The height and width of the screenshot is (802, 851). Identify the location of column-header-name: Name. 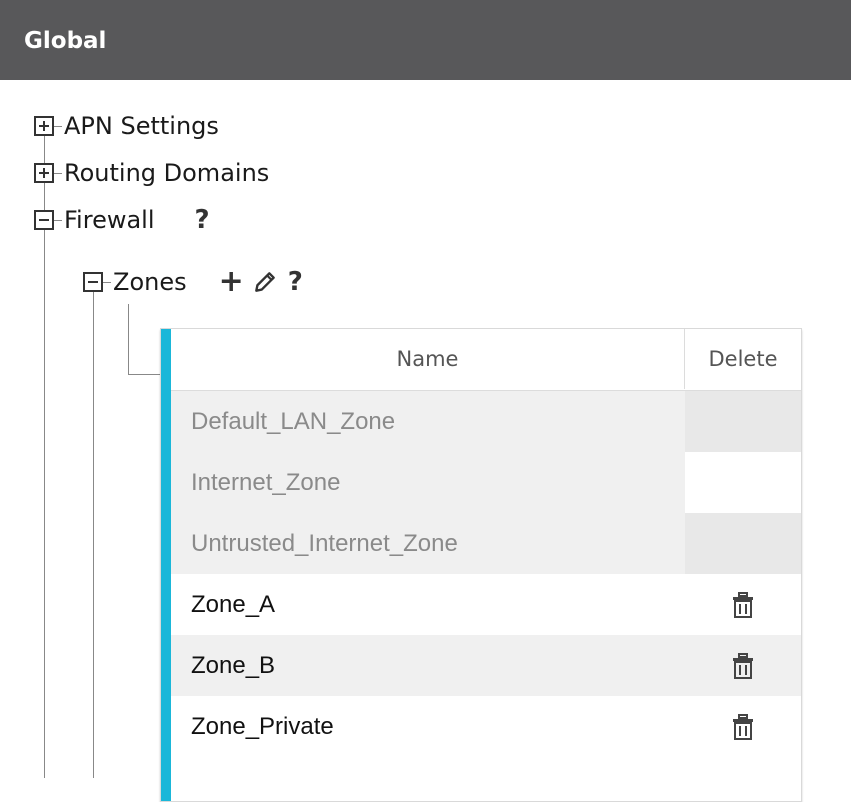
(428, 359).